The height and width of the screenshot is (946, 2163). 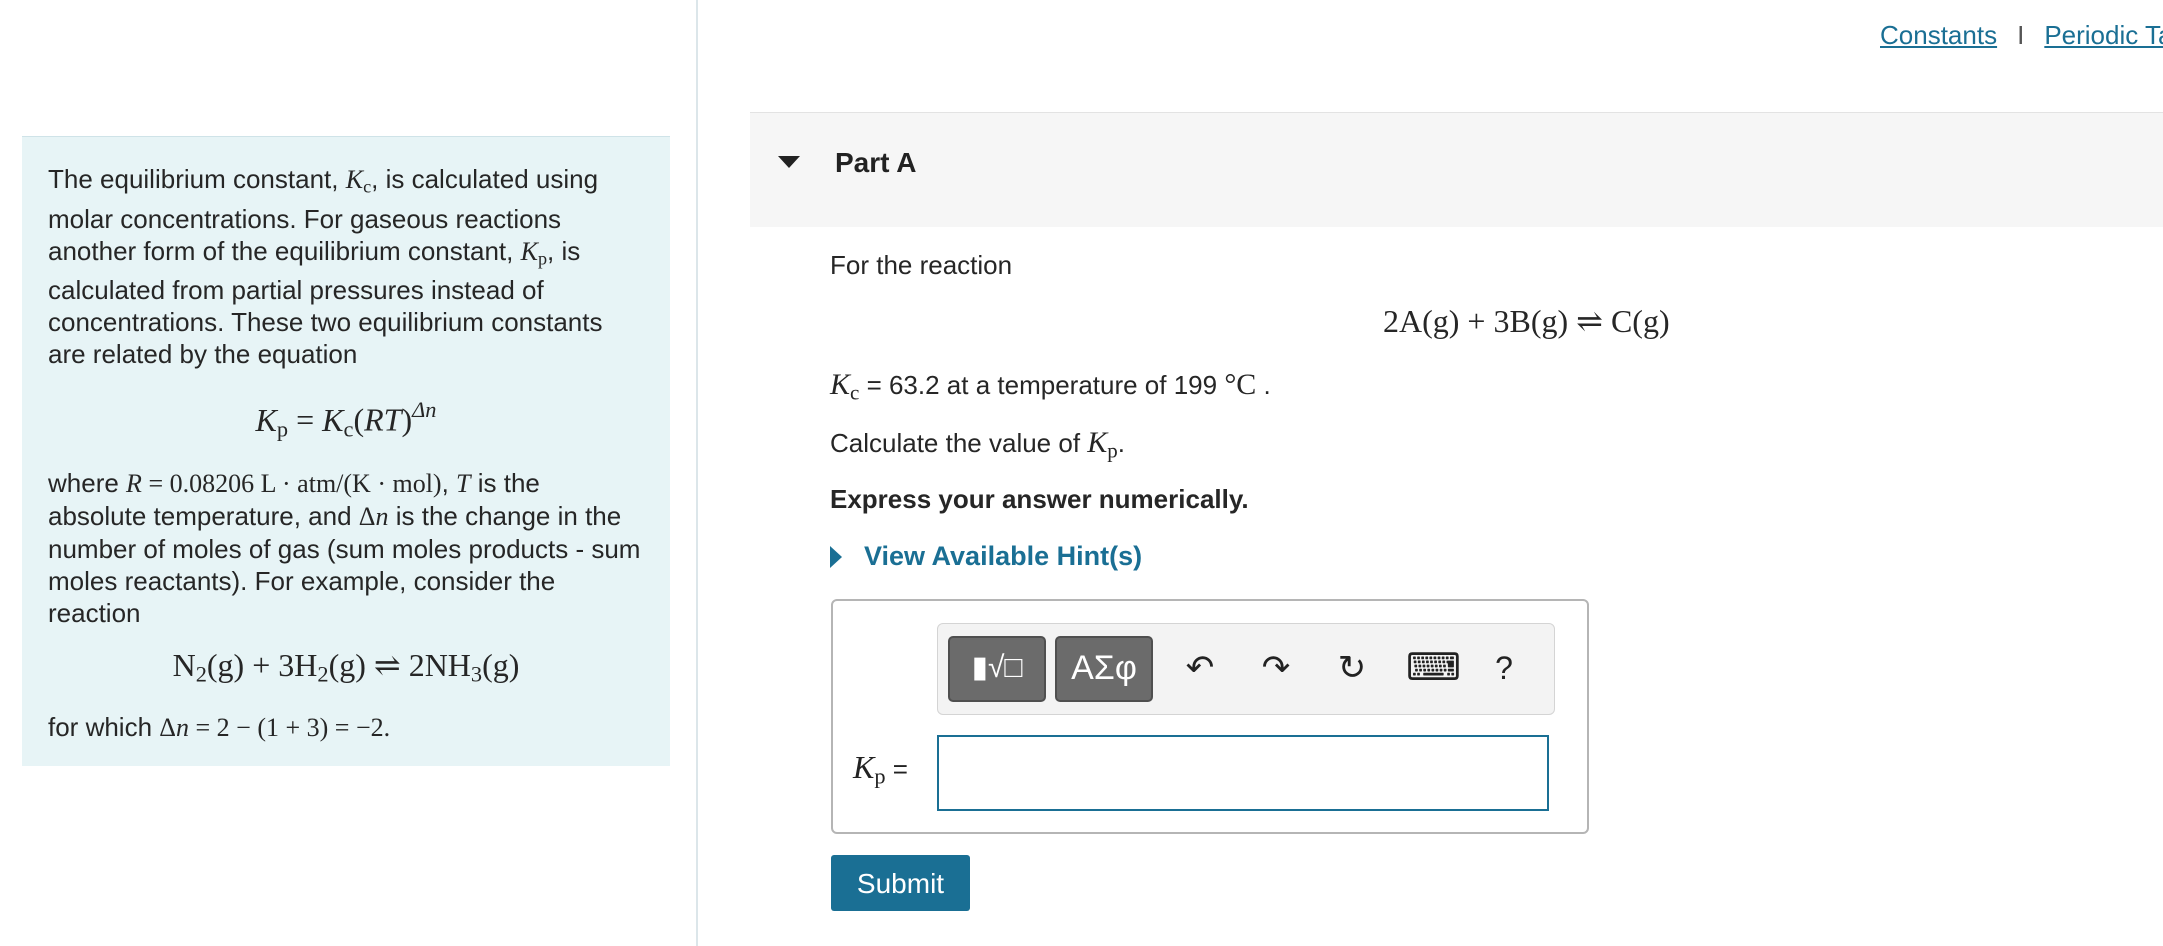 I want to click on keyboard-icon: ⌨, so click(x=1433, y=668).